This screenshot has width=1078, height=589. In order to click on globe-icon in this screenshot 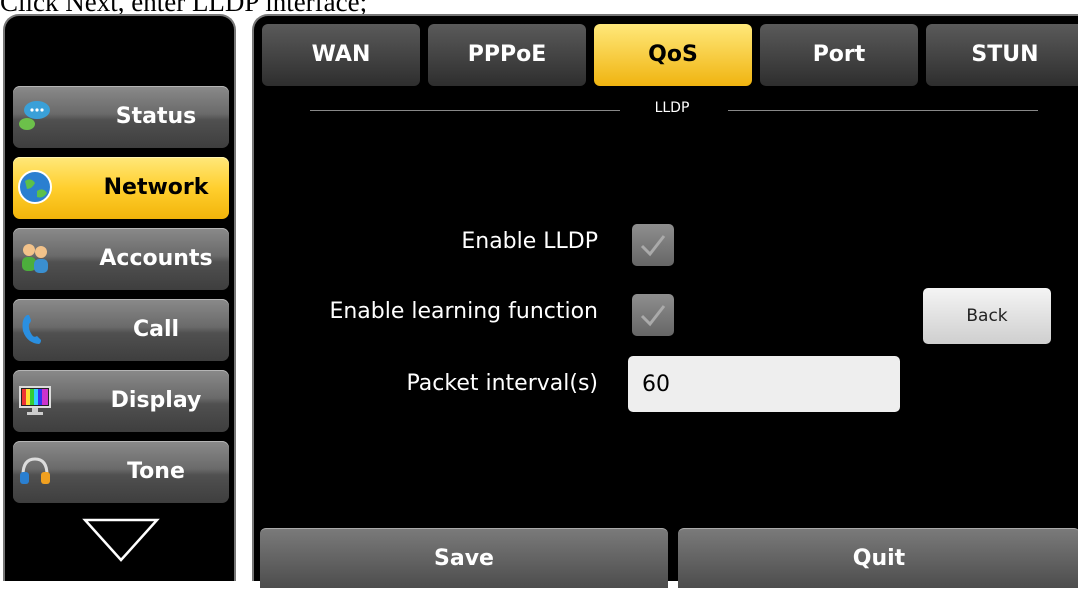, I will do `click(35, 187)`.